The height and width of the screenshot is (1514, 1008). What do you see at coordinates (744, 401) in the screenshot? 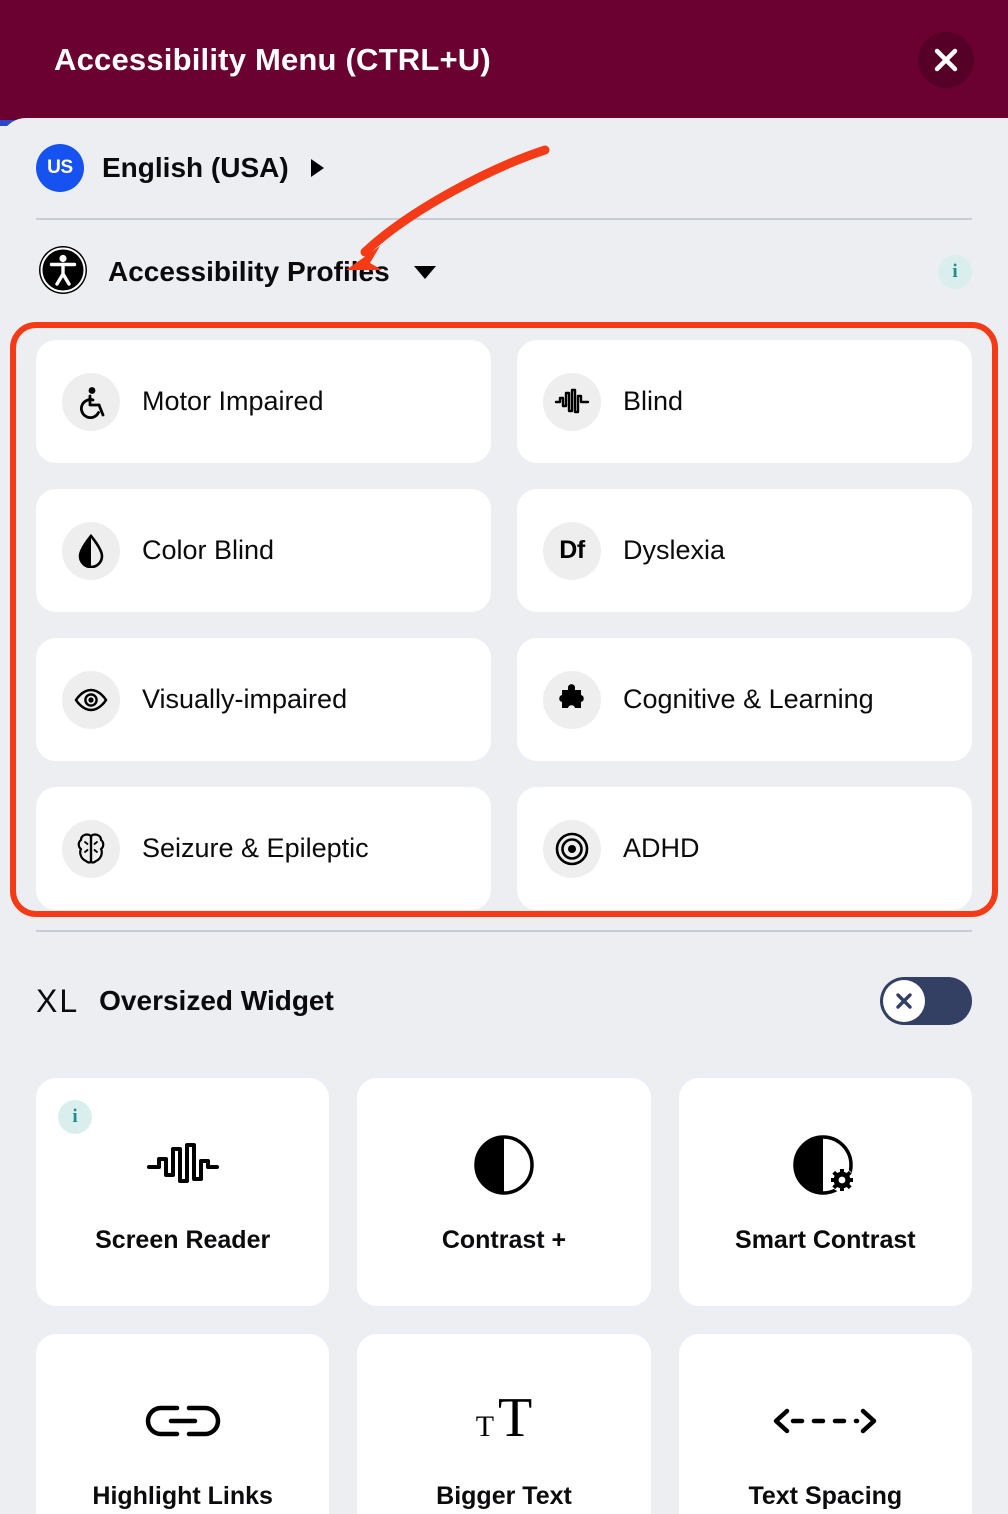
I see `profile-card-blind: Blind` at bounding box center [744, 401].